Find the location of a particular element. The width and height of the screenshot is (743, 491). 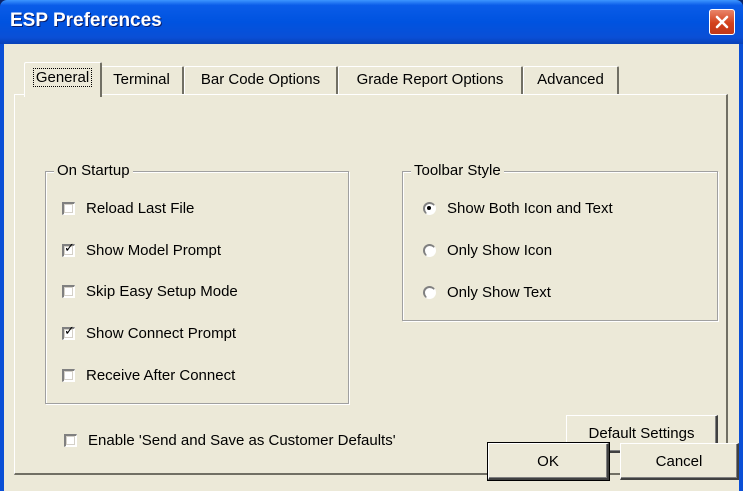

tab-advanced: Advanced is located at coordinates (571, 80).